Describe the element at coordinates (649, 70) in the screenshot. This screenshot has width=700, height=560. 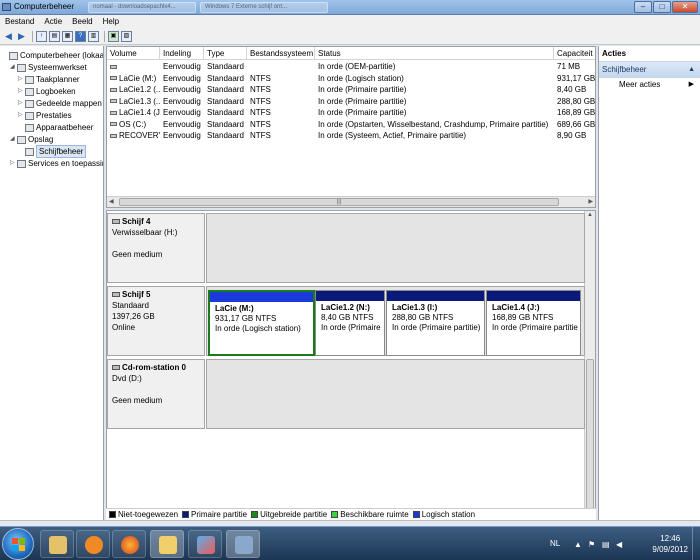
I see `actions-section-schijfbeheer: Schijfbeheer ▲` at that location.